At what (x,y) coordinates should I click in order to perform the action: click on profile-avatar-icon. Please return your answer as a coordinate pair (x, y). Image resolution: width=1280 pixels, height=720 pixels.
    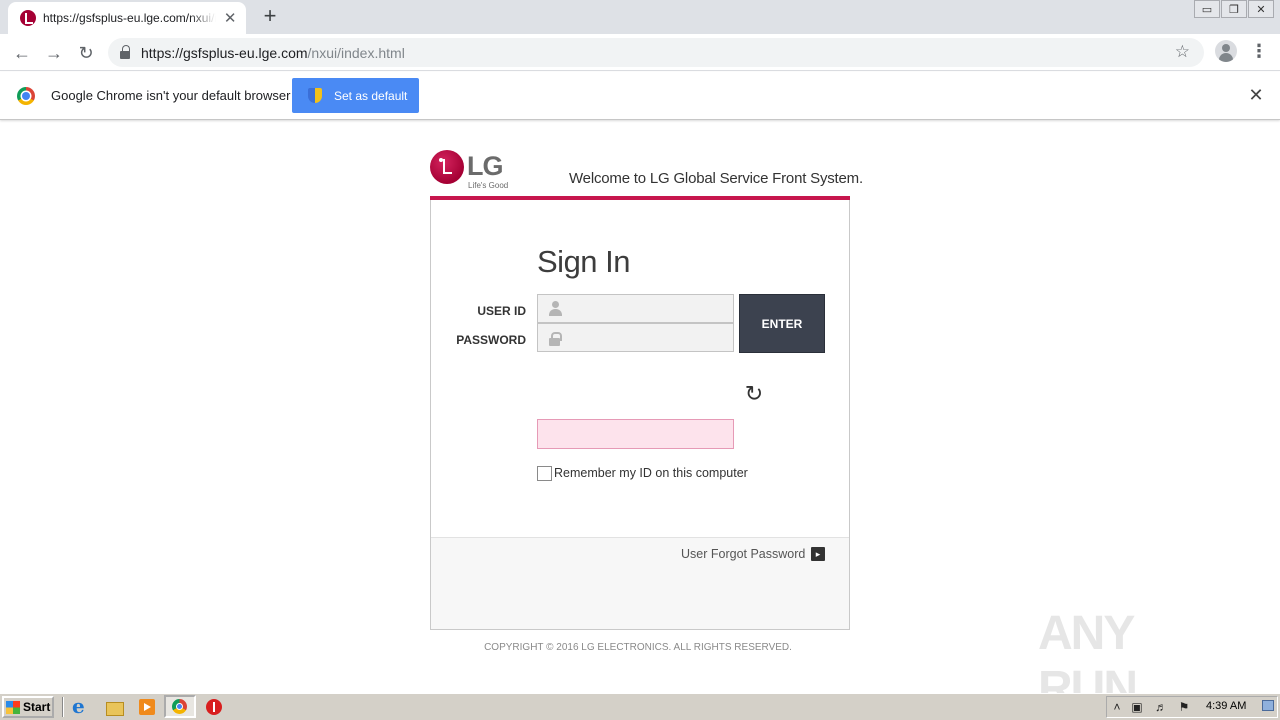
    Looking at the image, I should click on (1226, 51).